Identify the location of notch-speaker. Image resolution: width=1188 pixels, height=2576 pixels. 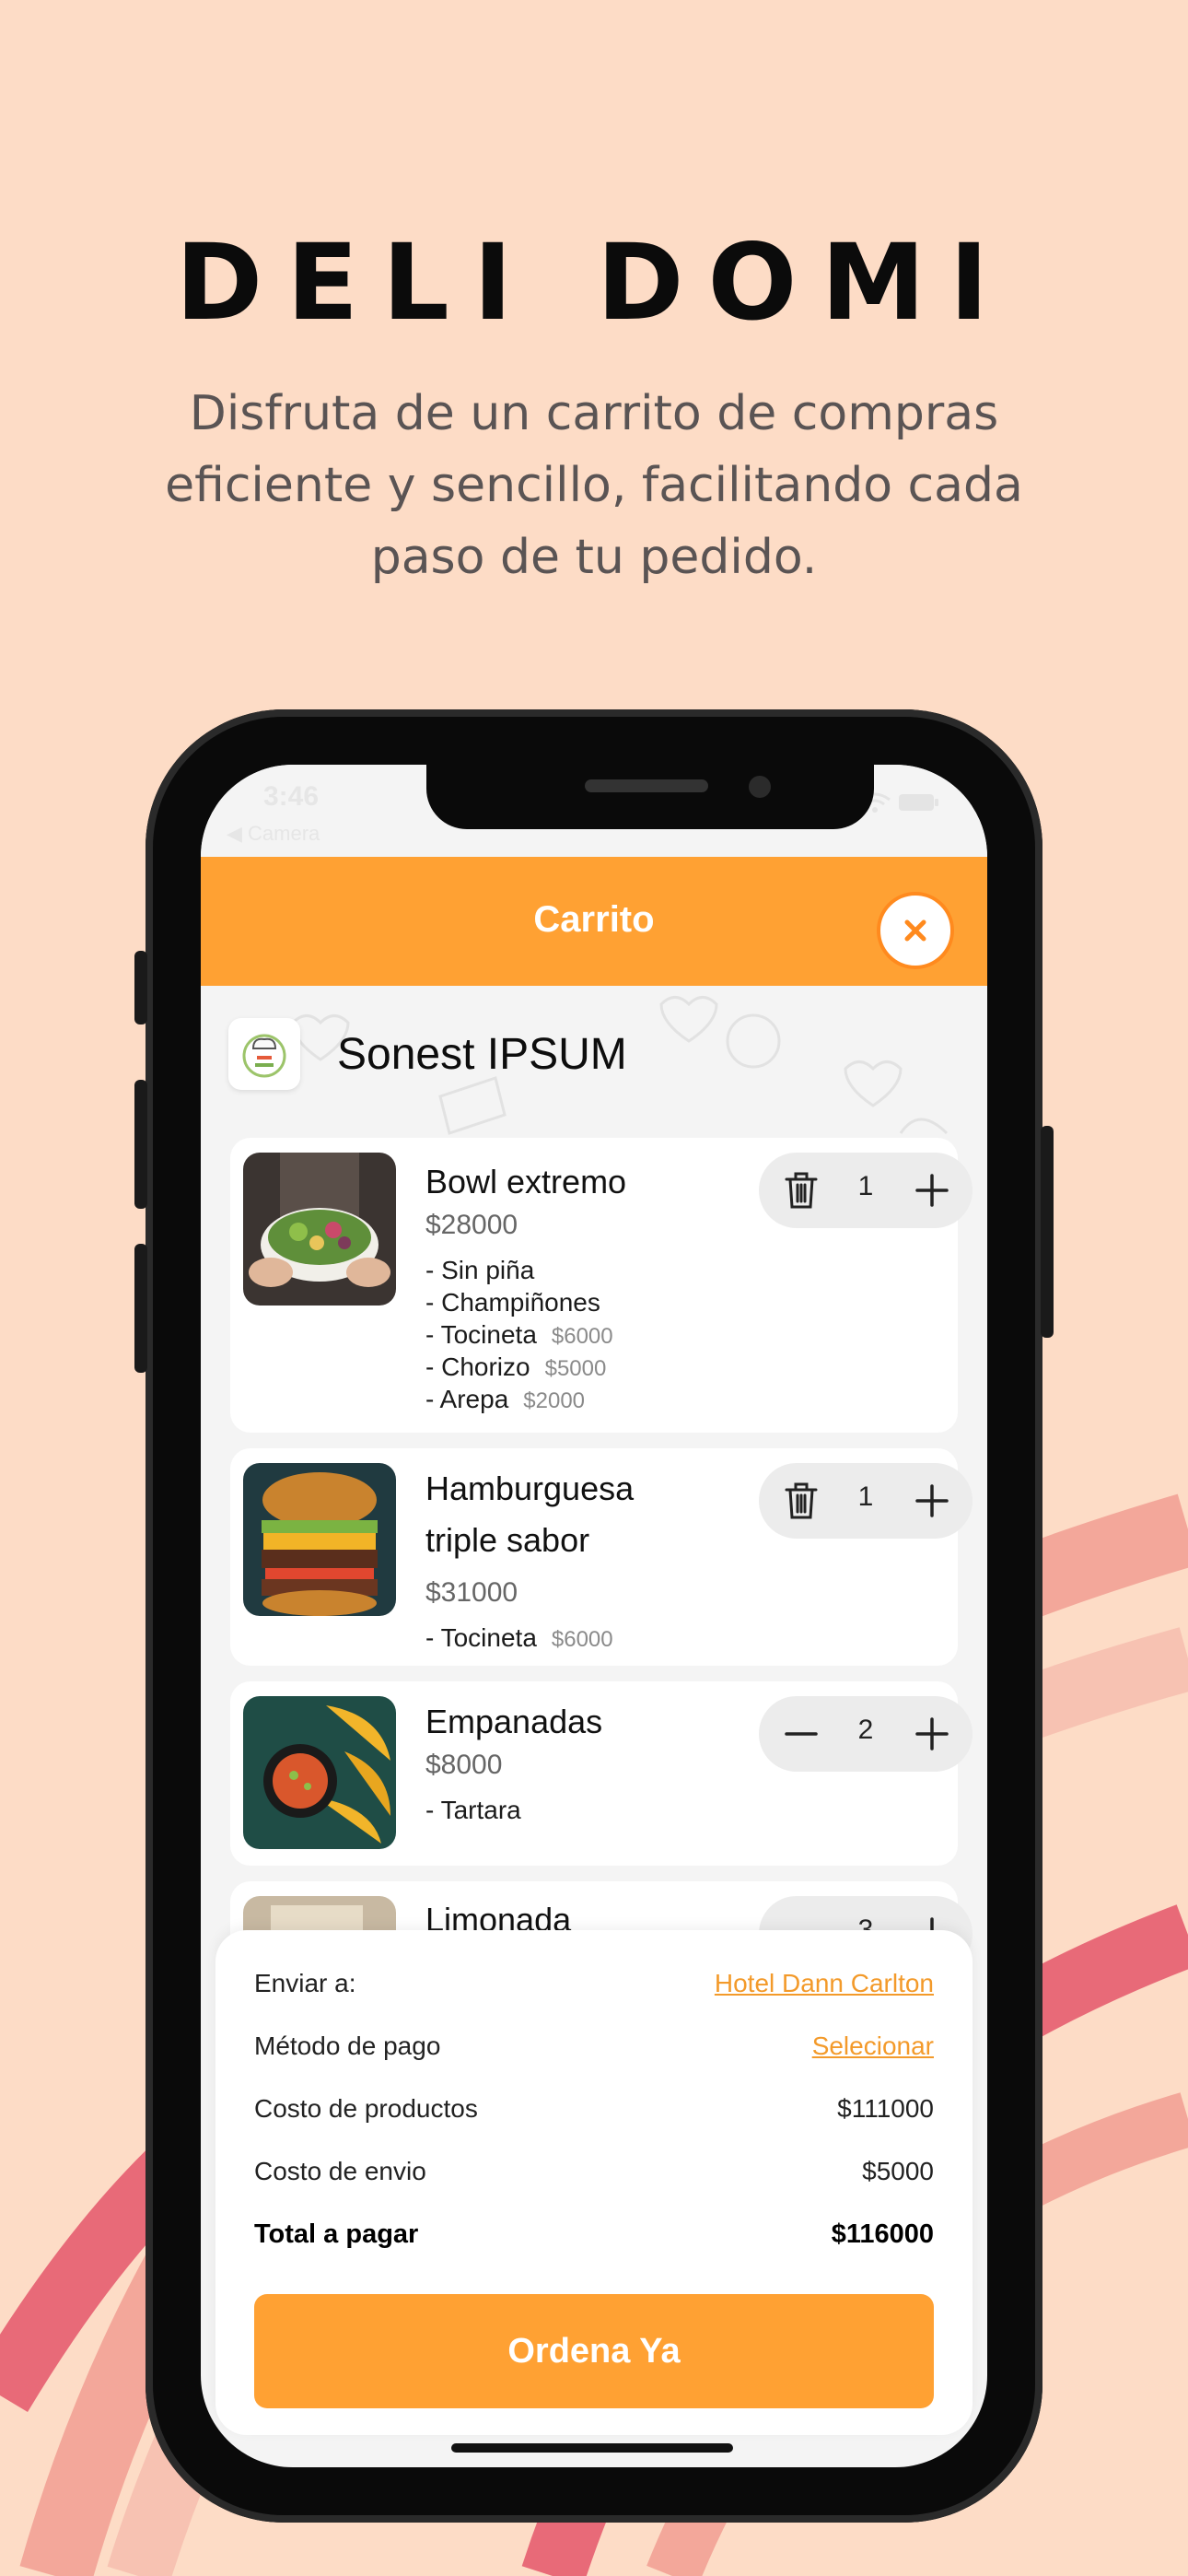
(646, 785).